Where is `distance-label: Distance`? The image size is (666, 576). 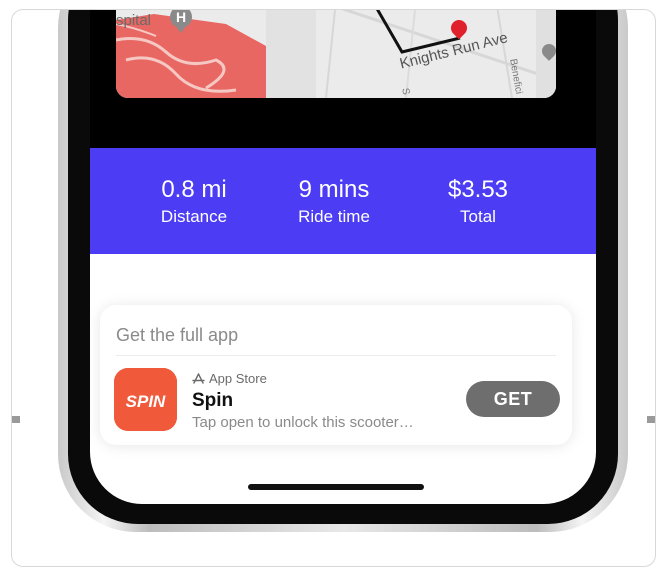 distance-label: Distance is located at coordinates (194, 216).